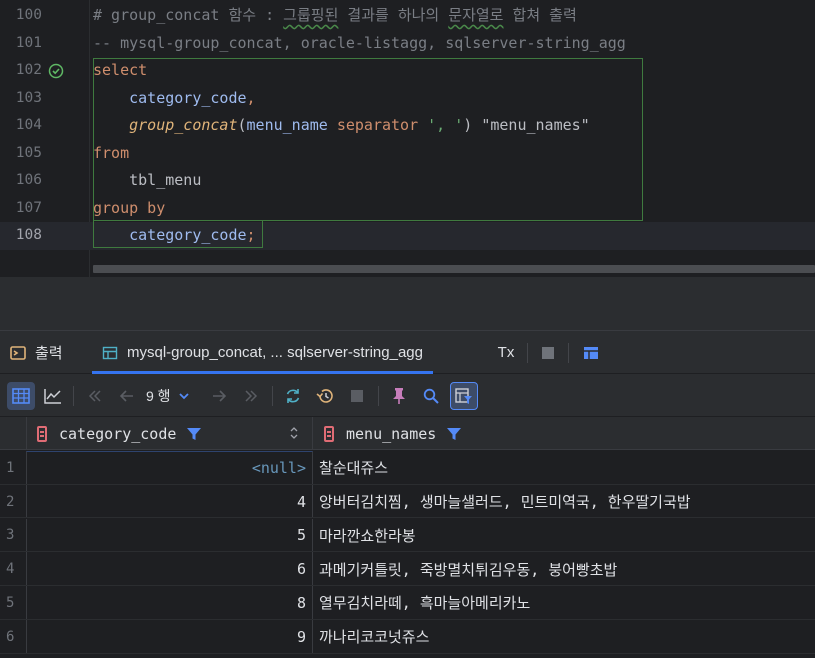 The height and width of the screenshot is (658, 815). Describe the element at coordinates (468, 569) in the screenshot. I see `cell-value: 과메기커틀릿, 죽방멸치튀김우동, 붕어빵초밥` at that location.